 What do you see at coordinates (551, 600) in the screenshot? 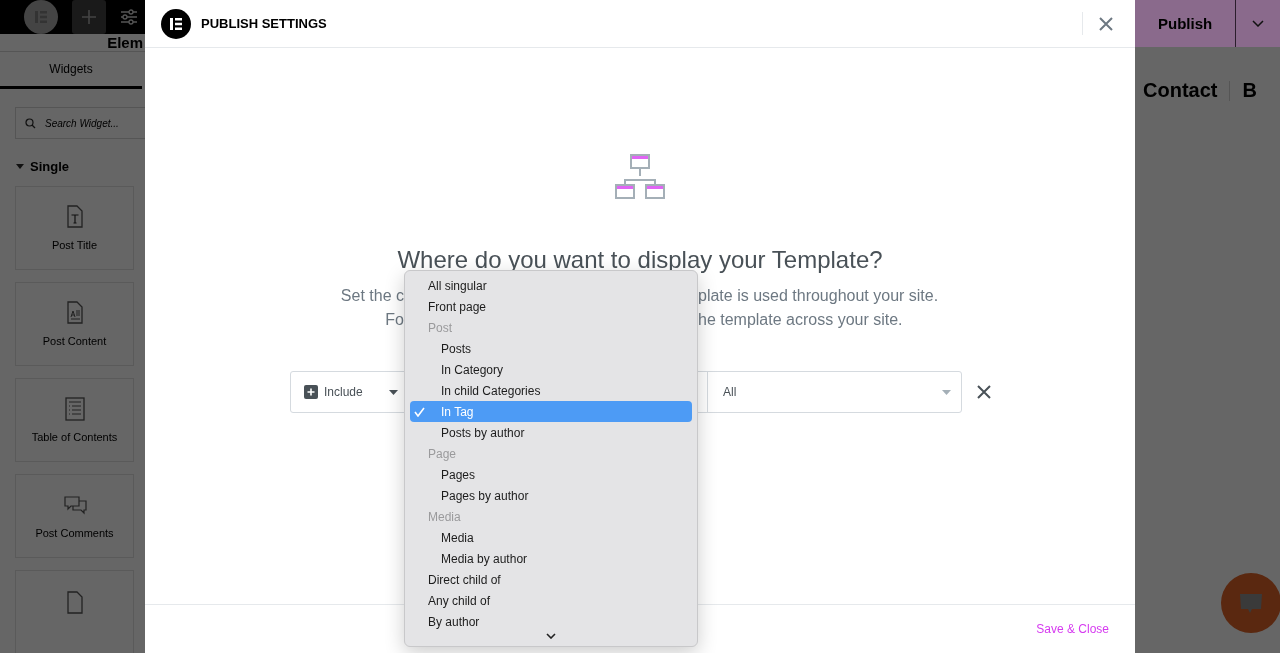
I see `dropdown-option: Any child of` at bounding box center [551, 600].